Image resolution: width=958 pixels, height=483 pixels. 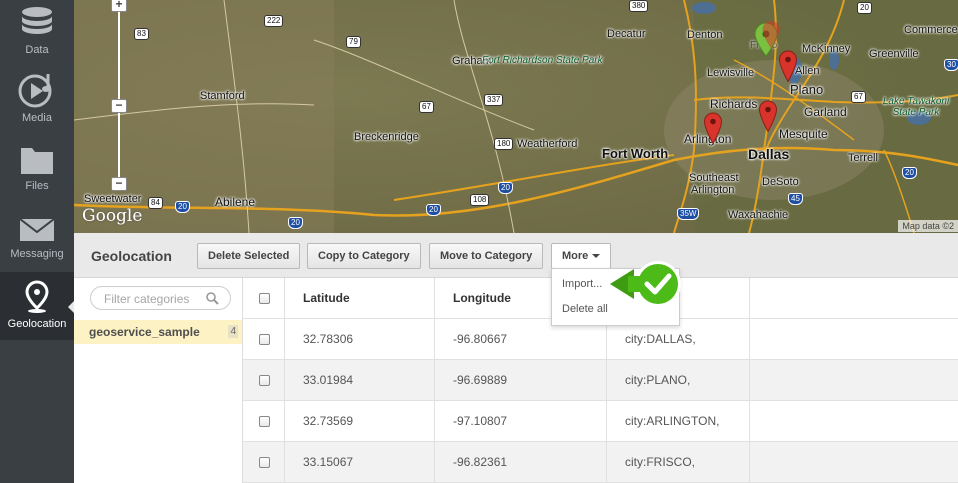 I want to click on map-marker-arlington, so click(x=713, y=129).